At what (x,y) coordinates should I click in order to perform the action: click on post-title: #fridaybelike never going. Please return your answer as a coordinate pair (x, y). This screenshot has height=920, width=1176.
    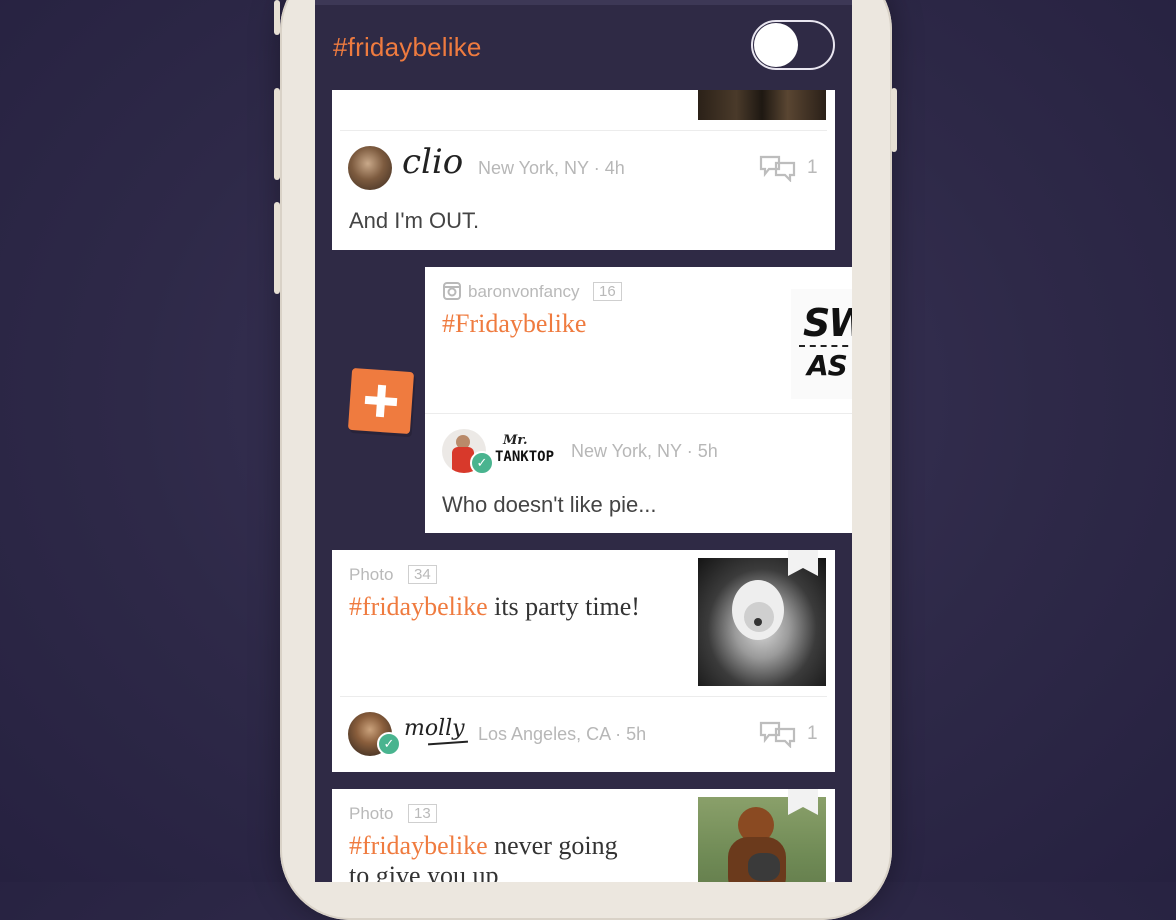
    Looking at the image, I should click on (483, 846).